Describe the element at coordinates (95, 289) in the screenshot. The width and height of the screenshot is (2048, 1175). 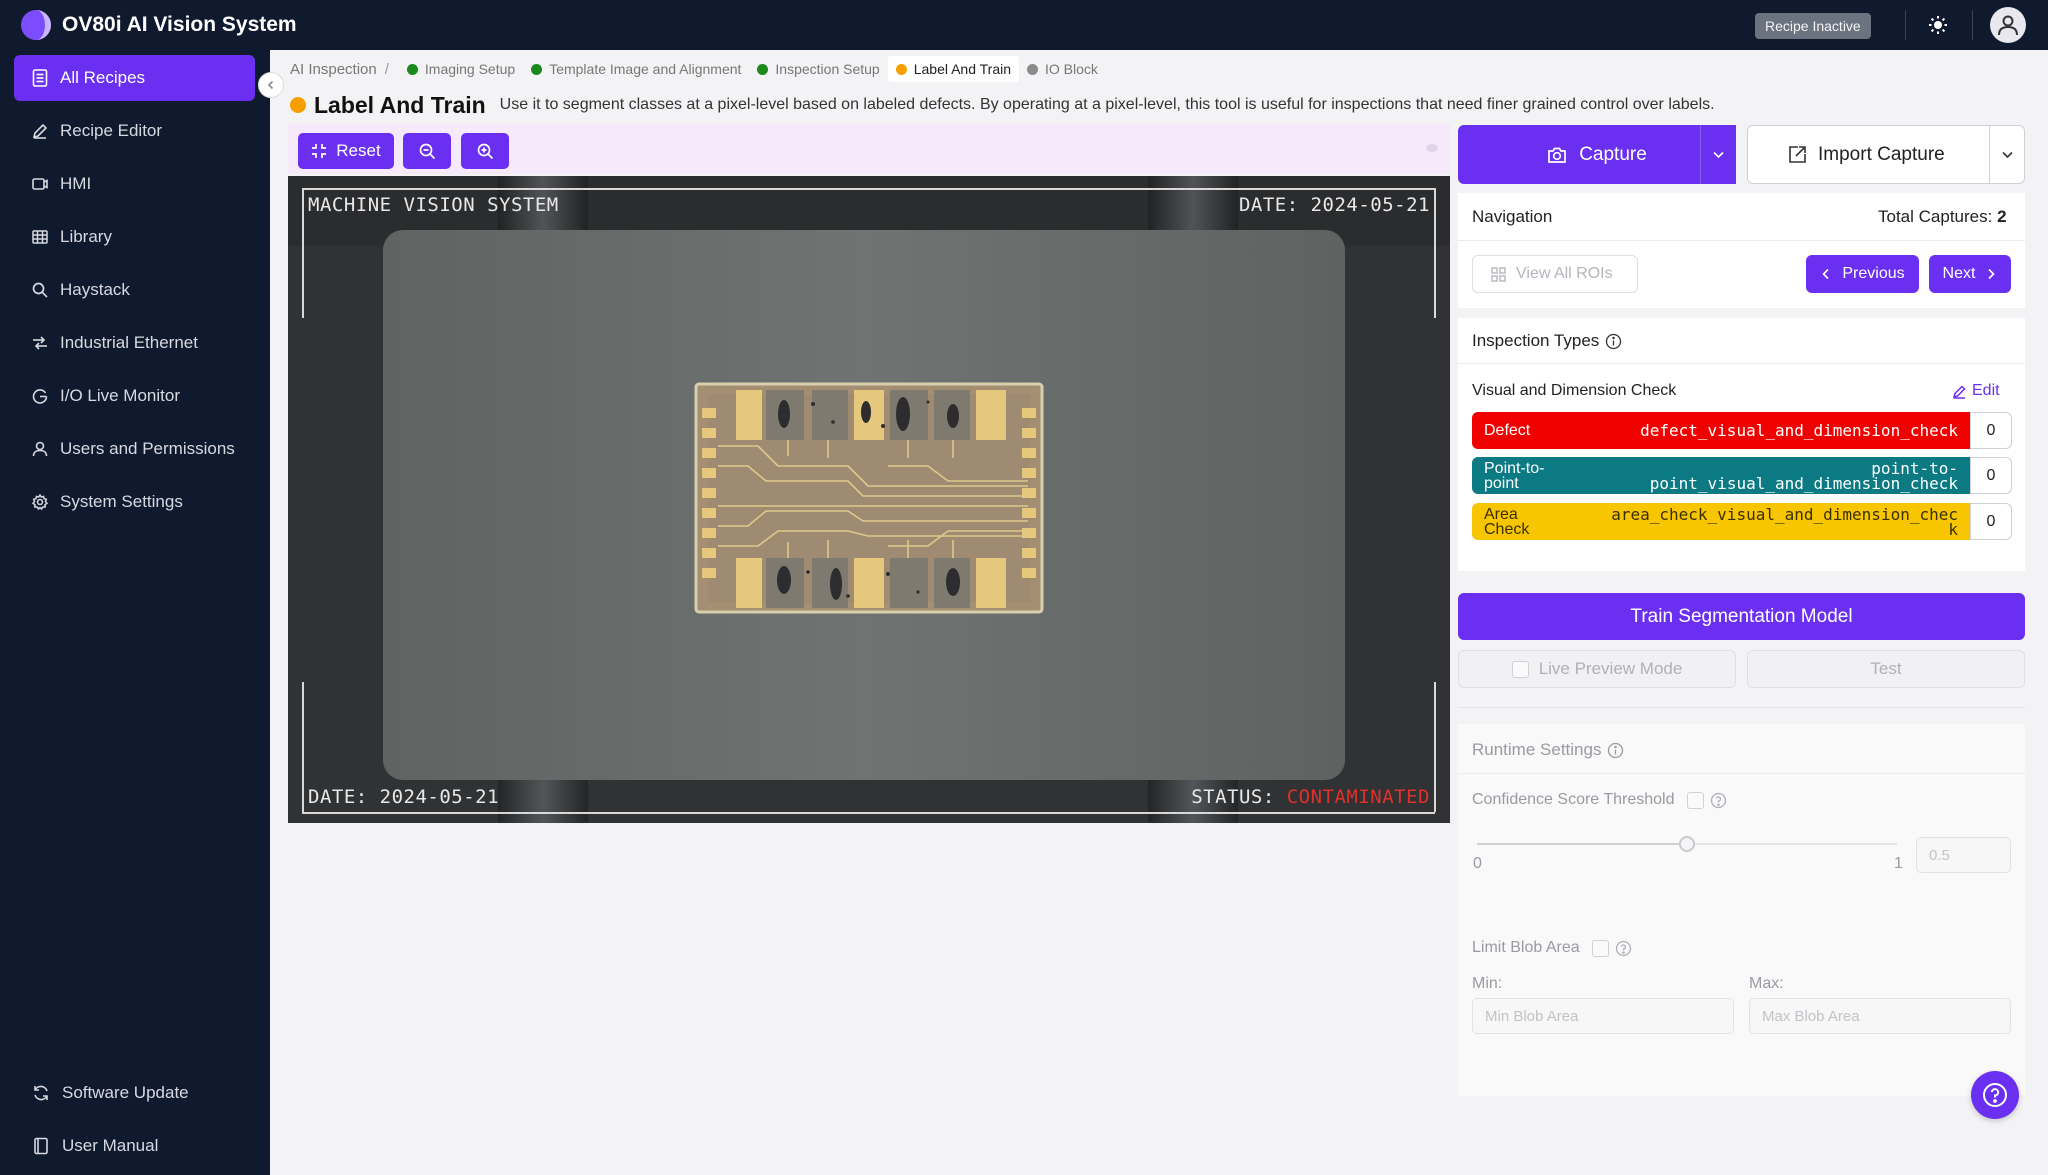
I see `sidebar-item-label: Haystack` at that location.